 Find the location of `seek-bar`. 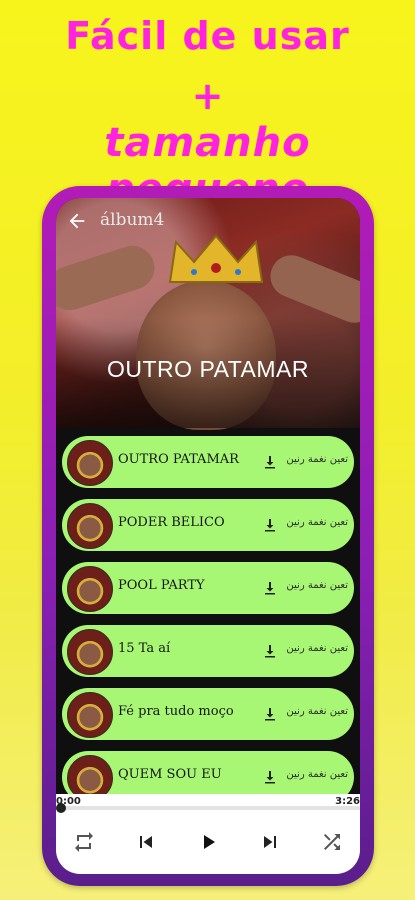

seek-bar is located at coordinates (208, 808).